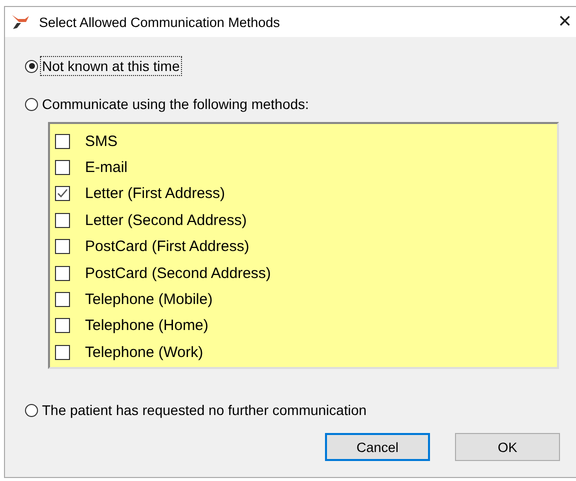  I want to click on method-label: E-mail, so click(106, 167).